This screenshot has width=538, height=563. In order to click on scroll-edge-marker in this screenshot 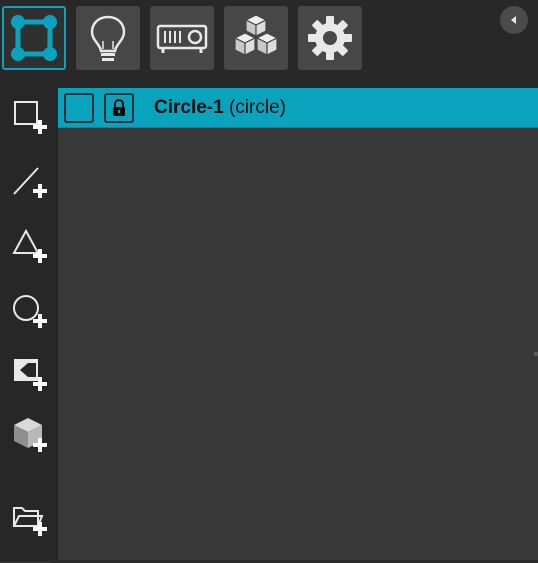, I will do `click(536, 354)`.